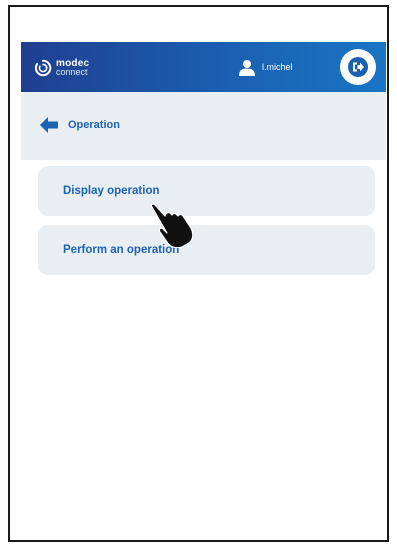  I want to click on modec-logo-icon, so click(43, 68).